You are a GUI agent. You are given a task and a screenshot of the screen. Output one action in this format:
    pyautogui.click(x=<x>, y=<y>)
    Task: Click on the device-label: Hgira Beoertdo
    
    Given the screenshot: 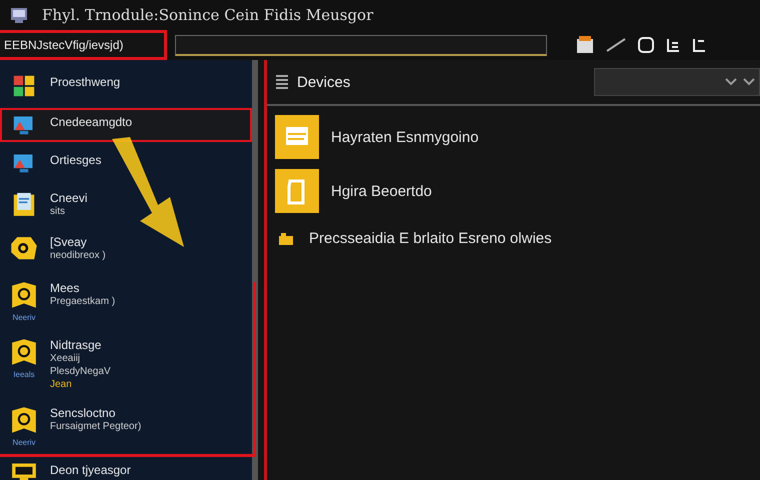 What is the action you would take?
    pyautogui.click(x=381, y=191)
    